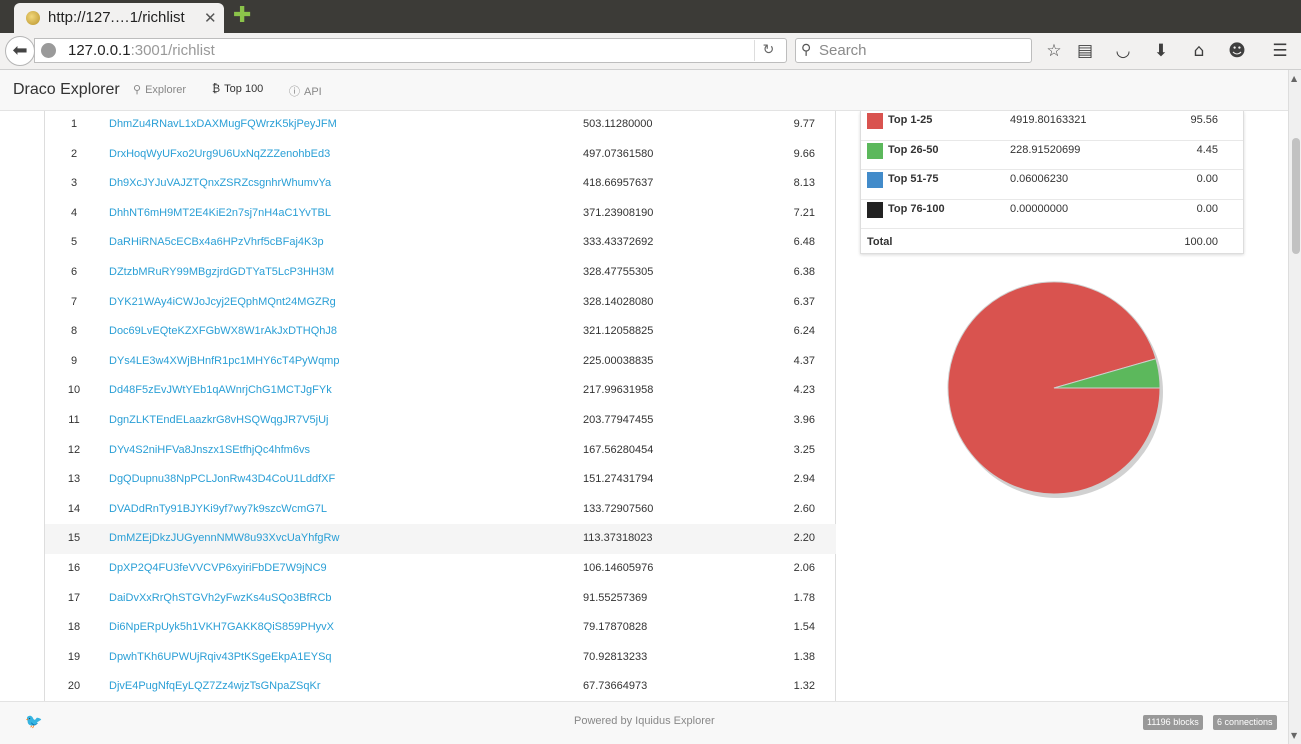  I want to click on rank-cell: 5, so click(74, 242).